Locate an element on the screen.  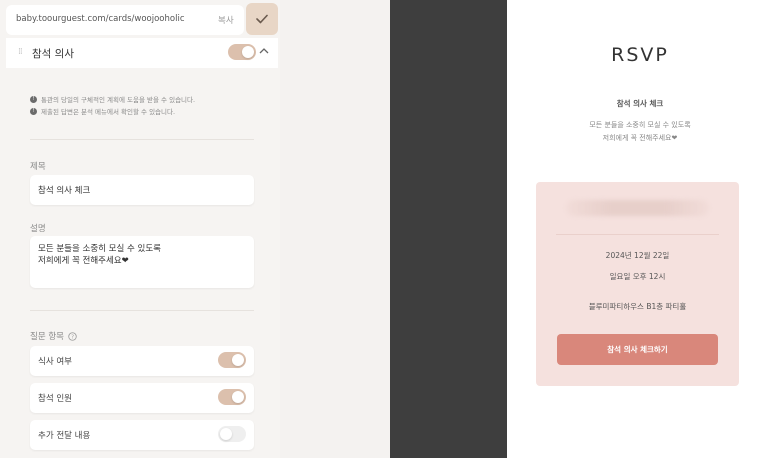
title-value: 참석 의사 체크 is located at coordinates (64, 191).